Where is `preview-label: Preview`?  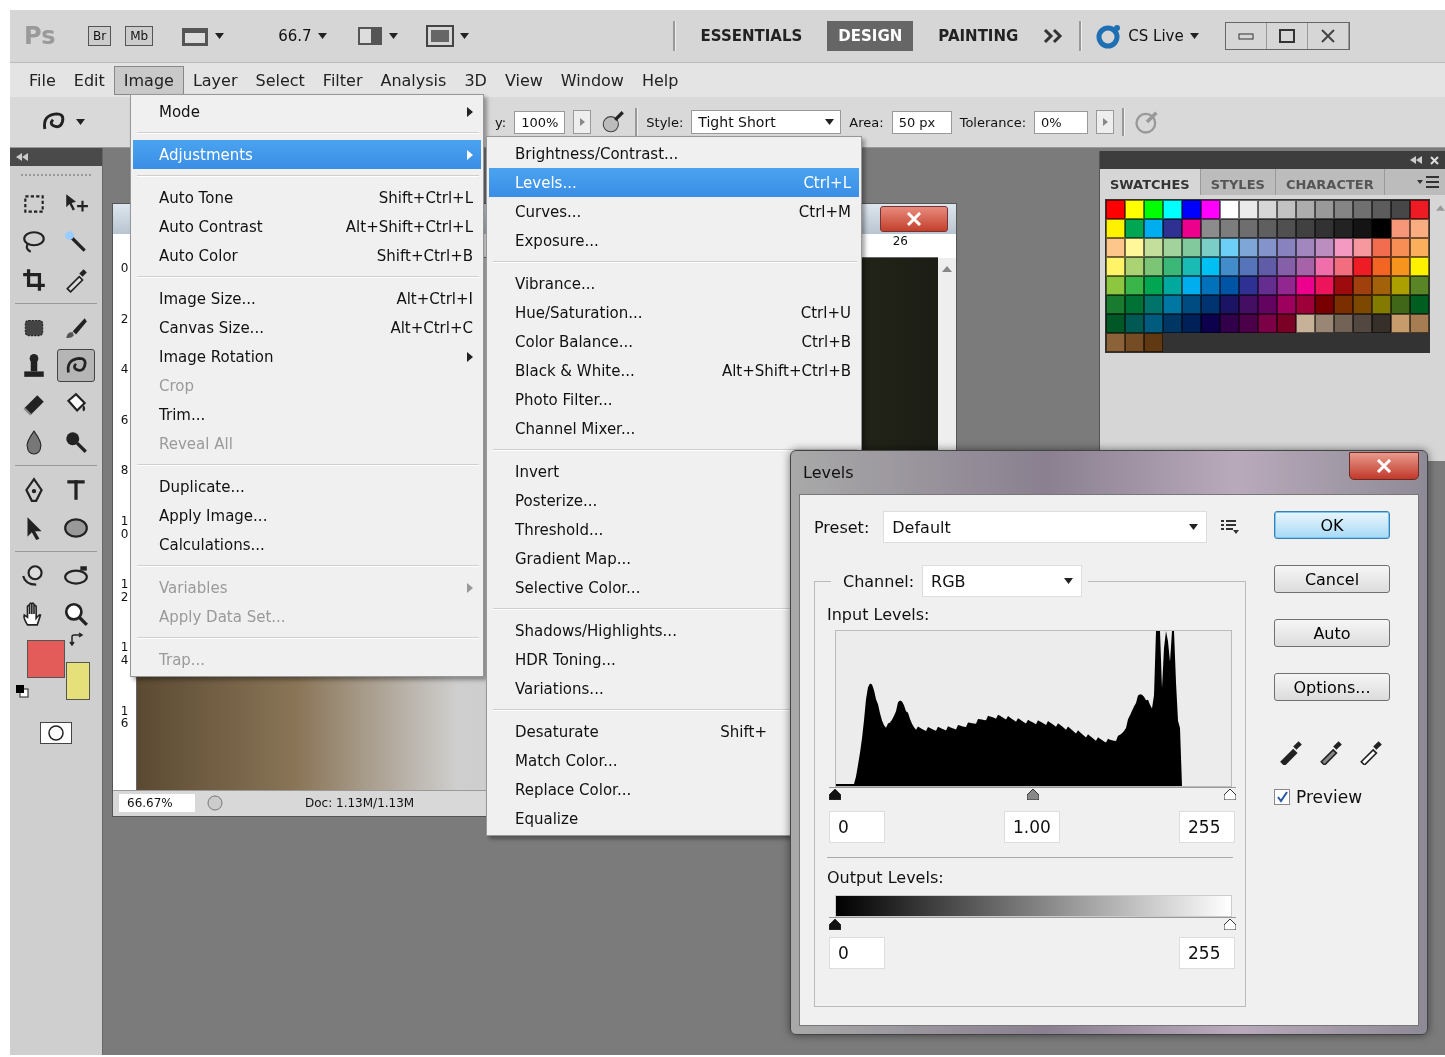 preview-label: Preview is located at coordinates (1329, 797).